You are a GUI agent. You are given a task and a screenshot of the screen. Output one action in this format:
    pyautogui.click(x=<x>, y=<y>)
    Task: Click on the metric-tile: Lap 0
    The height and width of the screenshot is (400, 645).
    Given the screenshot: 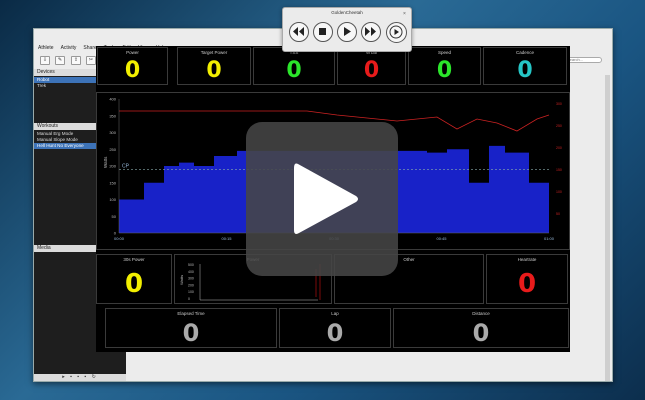 What is the action you would take?
    pyautogui.click(x=335, y=328)
    